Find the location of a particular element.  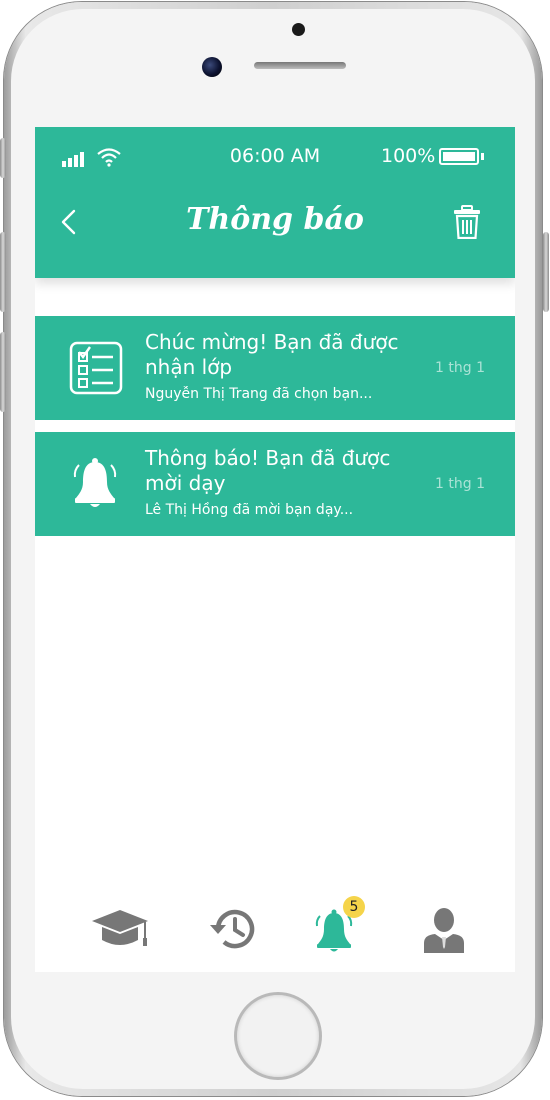

tab-profile is located at coordinates (444, 932).